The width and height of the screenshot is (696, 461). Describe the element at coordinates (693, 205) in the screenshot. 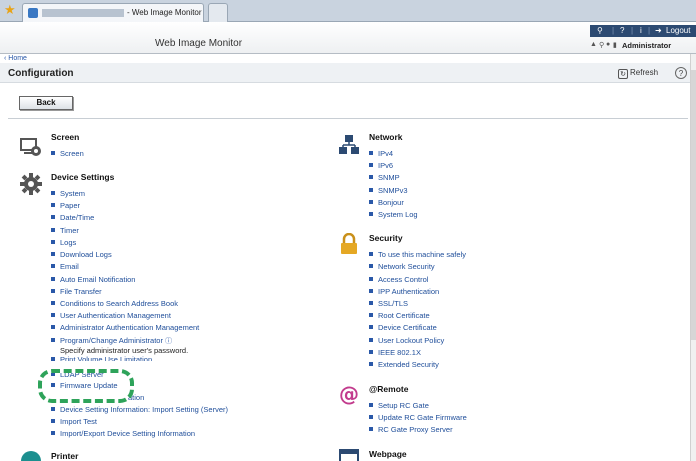

I see `scrollbar-thumb` at that location.